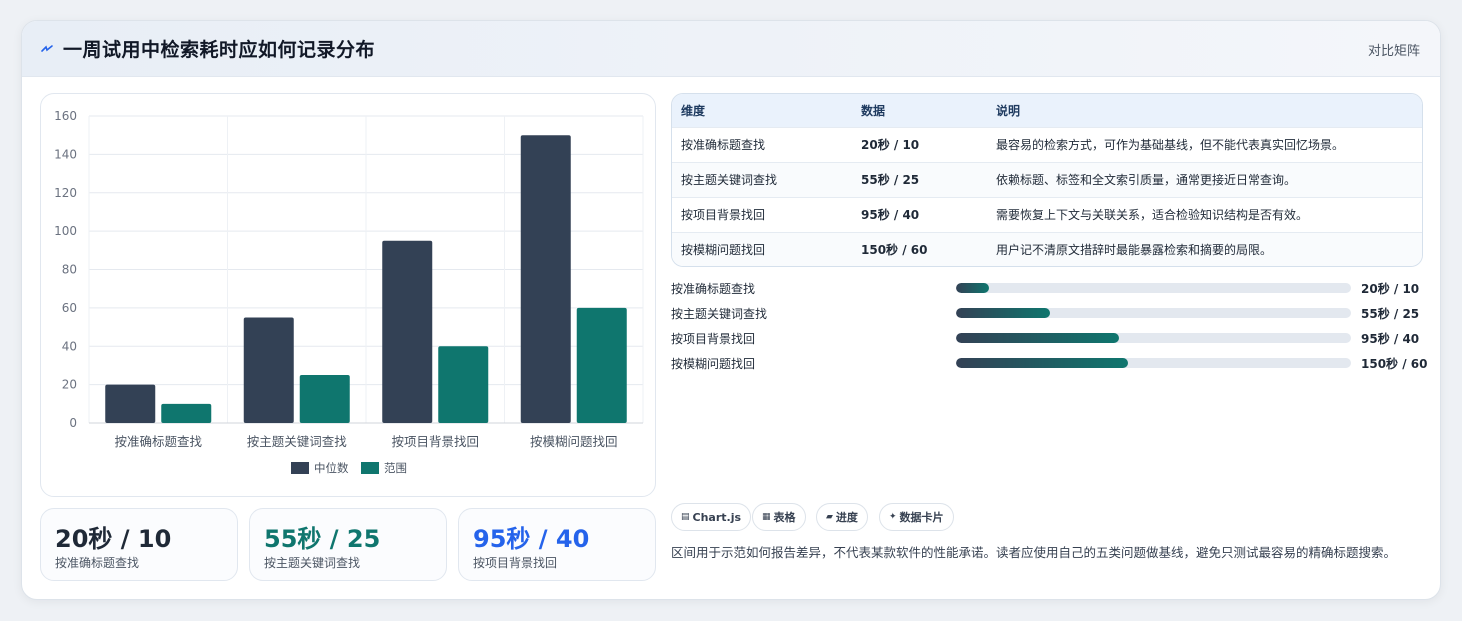 The height and width of the screenshot is (621, 1462). Describe the element at coordinates (113, 539) in the screenshot. I see `stat-value: 20秒 / 10` at that location.